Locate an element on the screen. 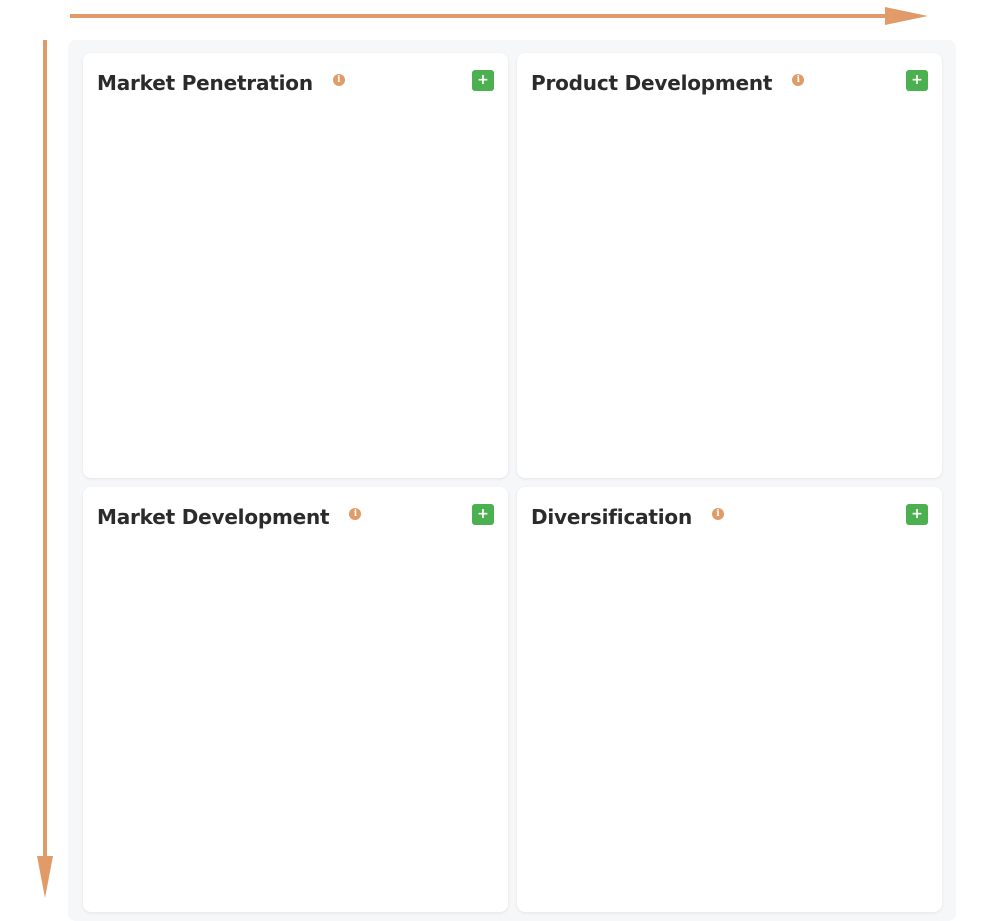 The width and height of the screenshot is (995, 921). quadrant-title: Diversification is located at coordinates (611, 517).